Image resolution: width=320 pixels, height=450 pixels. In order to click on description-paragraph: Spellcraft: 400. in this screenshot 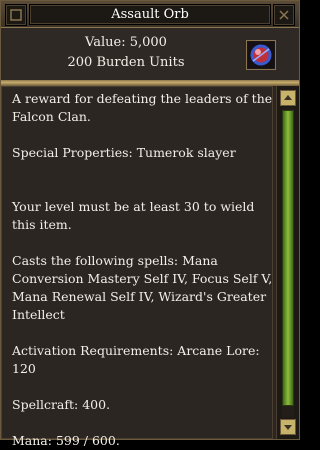, I will do `click(61, 404)`.